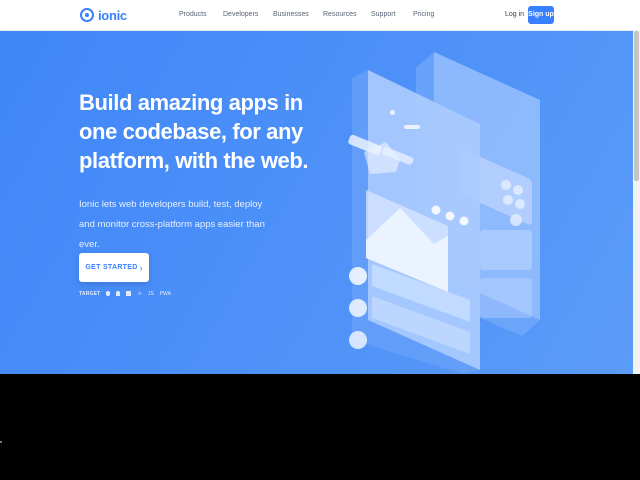 The image size is (640, 480). Describe the element at coordinates (193, 14) in the screenshot. I see `nav-products: Products` at that location.